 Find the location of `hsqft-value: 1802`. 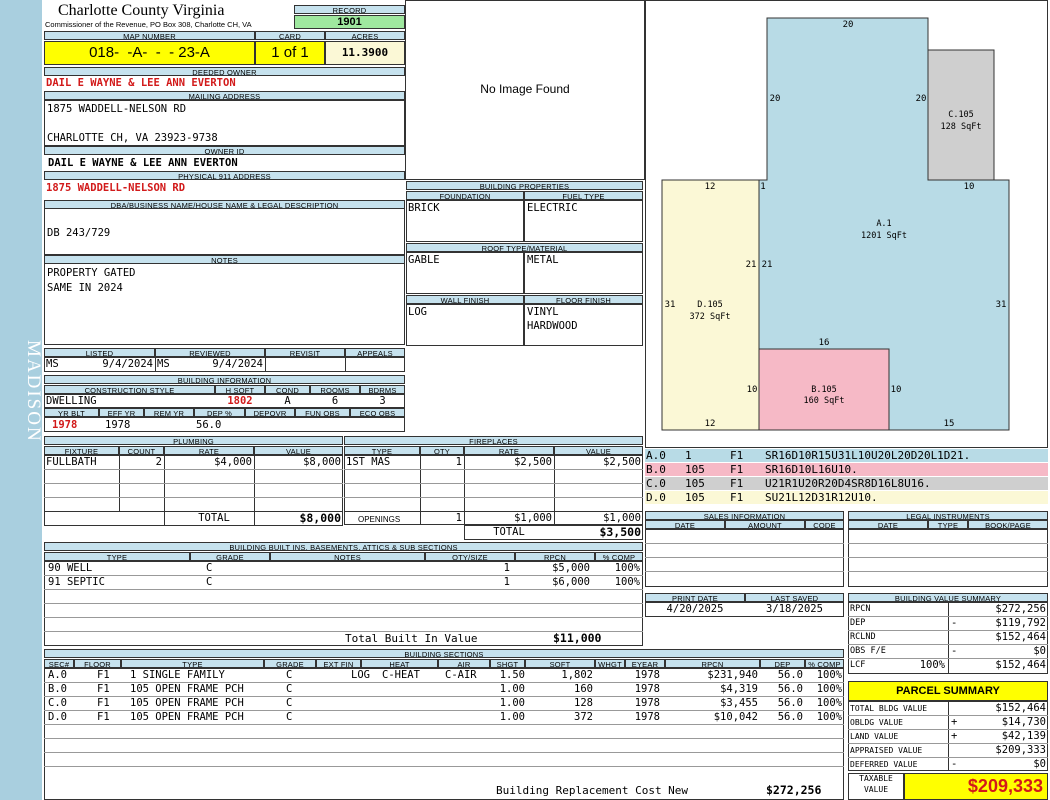

hsqft-value: 1802 is located at coordinates (240, 401).